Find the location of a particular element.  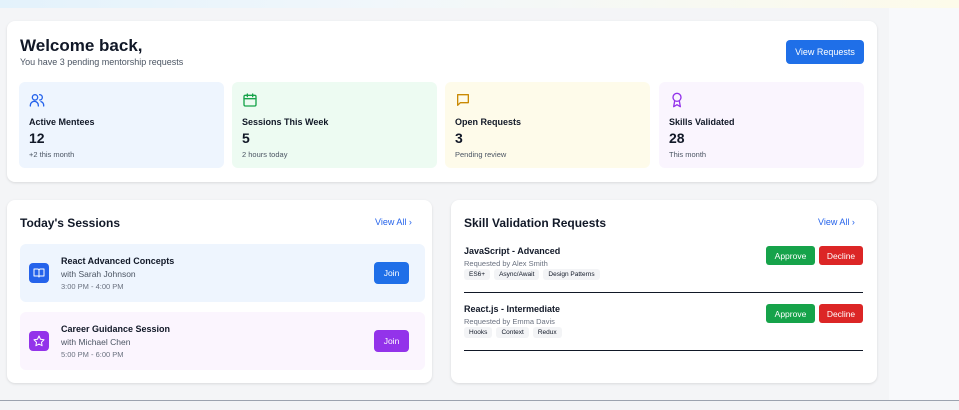

star-icon is located at coordinates (39, 341).